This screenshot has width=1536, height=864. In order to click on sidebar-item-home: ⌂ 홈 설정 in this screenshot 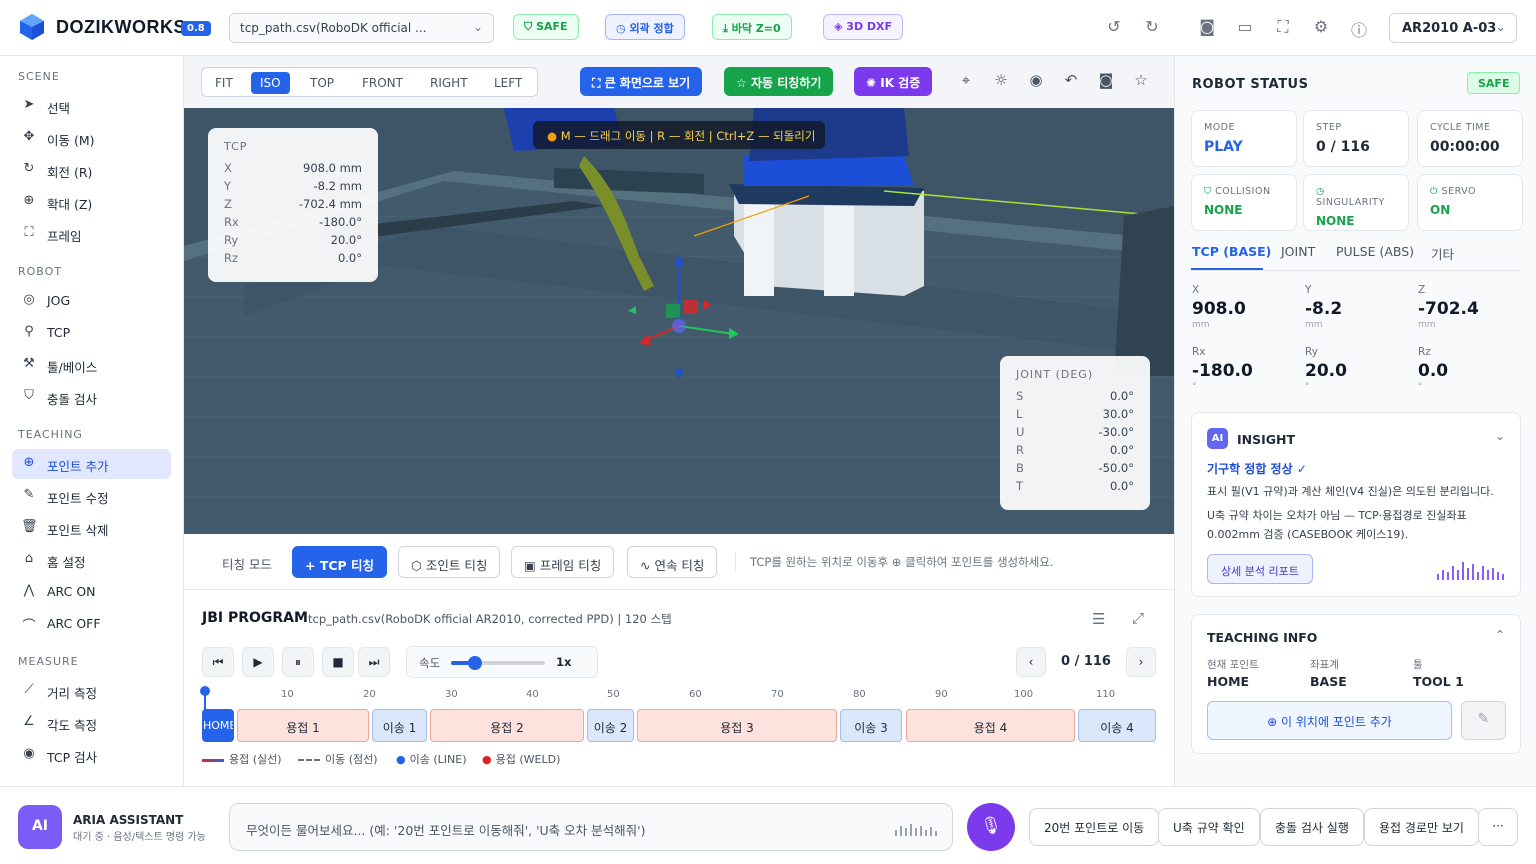, I will do `click(91, 560)`.